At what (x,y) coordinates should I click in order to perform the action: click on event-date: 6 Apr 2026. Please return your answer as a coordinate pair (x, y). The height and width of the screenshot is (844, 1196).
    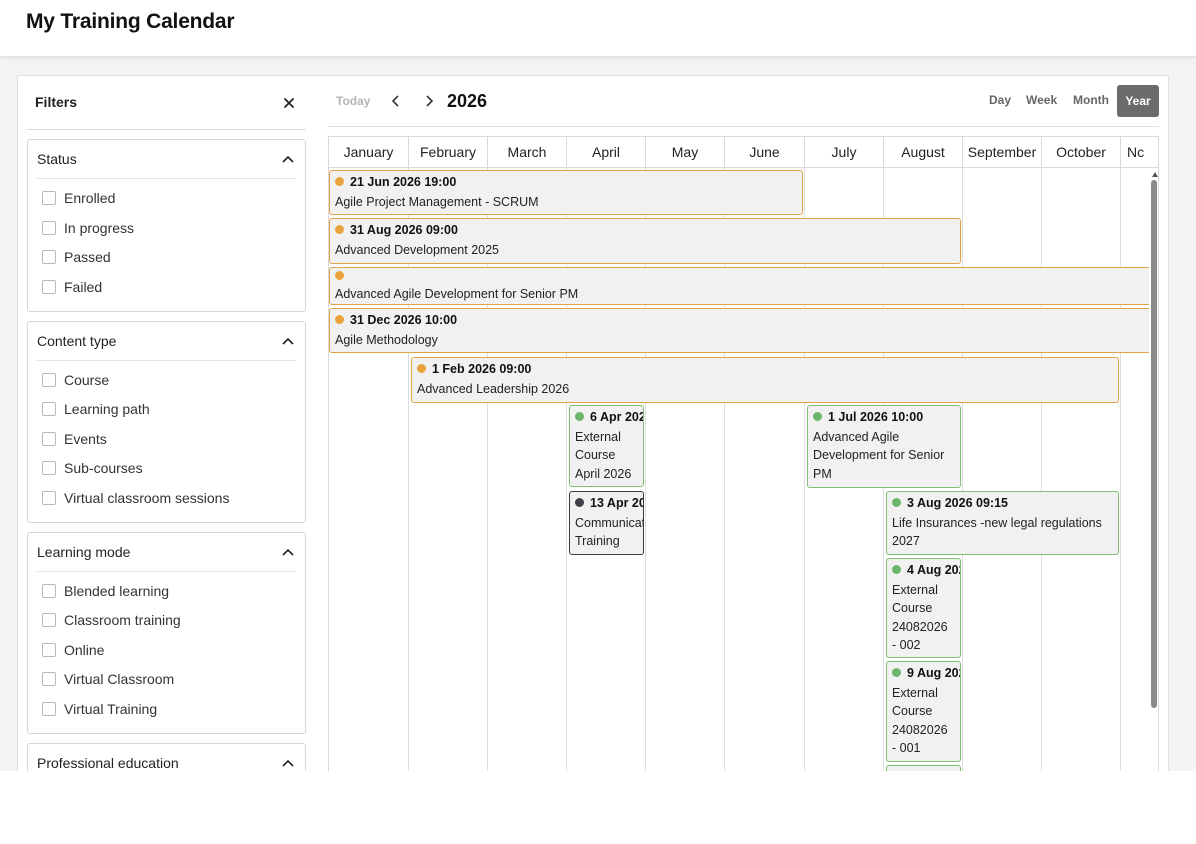
    Looking at the image, I should click on (616, 417).